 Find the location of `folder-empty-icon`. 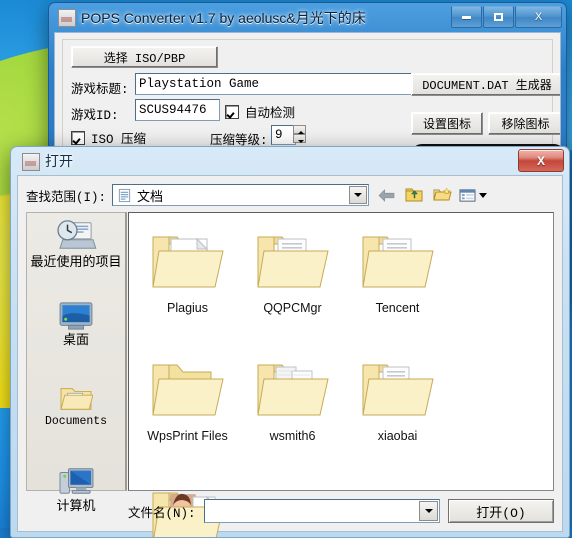

folder-empty-icon is located at coordinates (188, 389).